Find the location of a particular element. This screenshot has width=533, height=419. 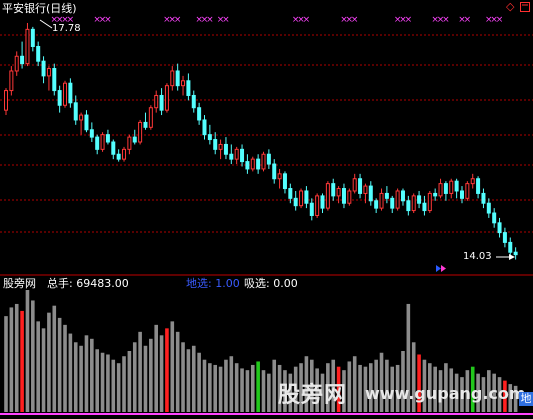

window-title: 平安银行(日线) is located at coordinates (39, 8).